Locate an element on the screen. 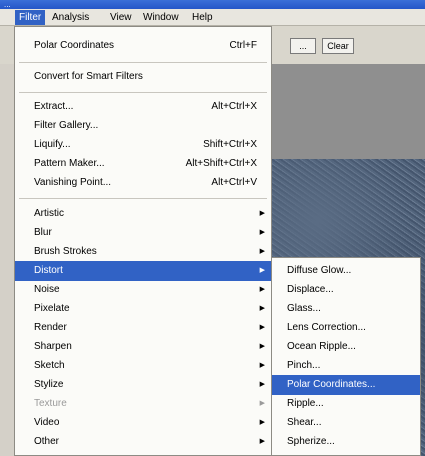 The height and width of the screenshot is (456, 425). menu-help: Help is located at coordinates (202, 17).